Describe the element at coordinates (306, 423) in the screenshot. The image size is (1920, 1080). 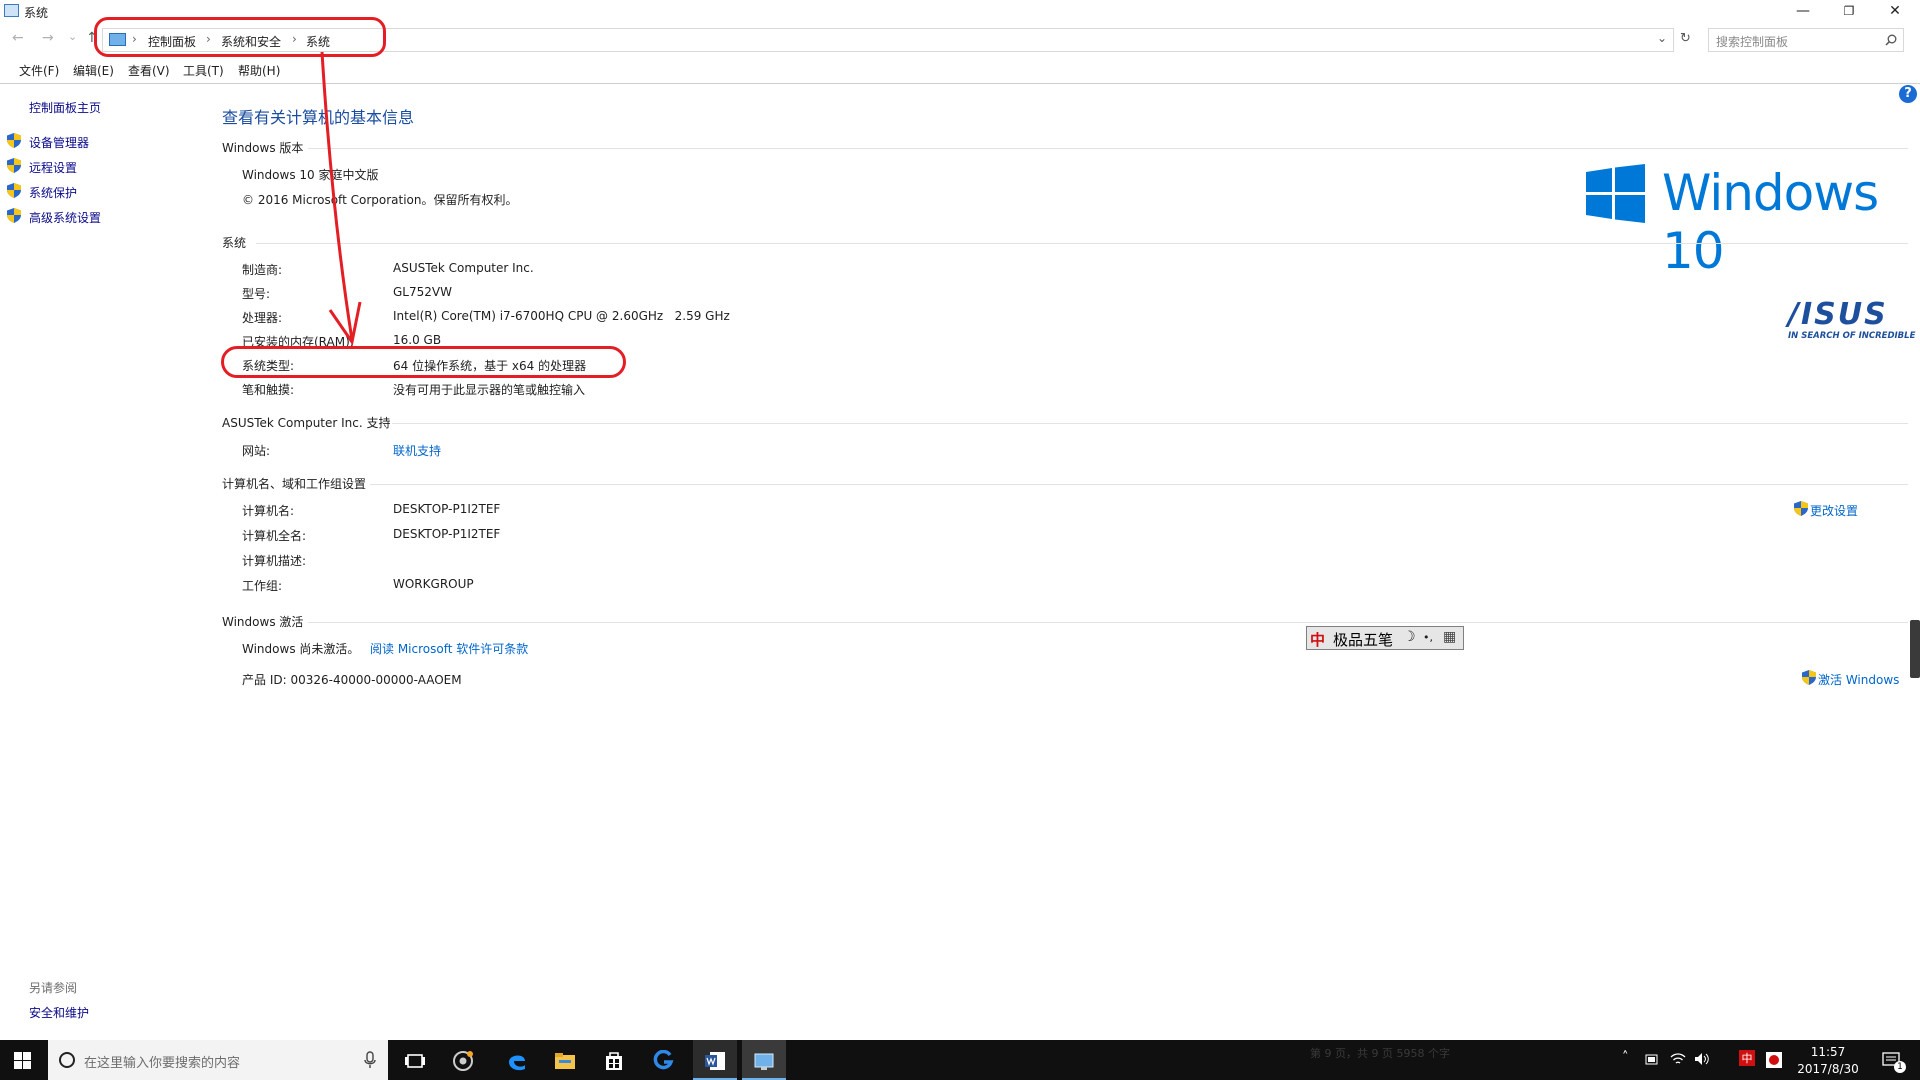
I see `section-title-support: ASUSTek Computer Inc. 支持` at that location.